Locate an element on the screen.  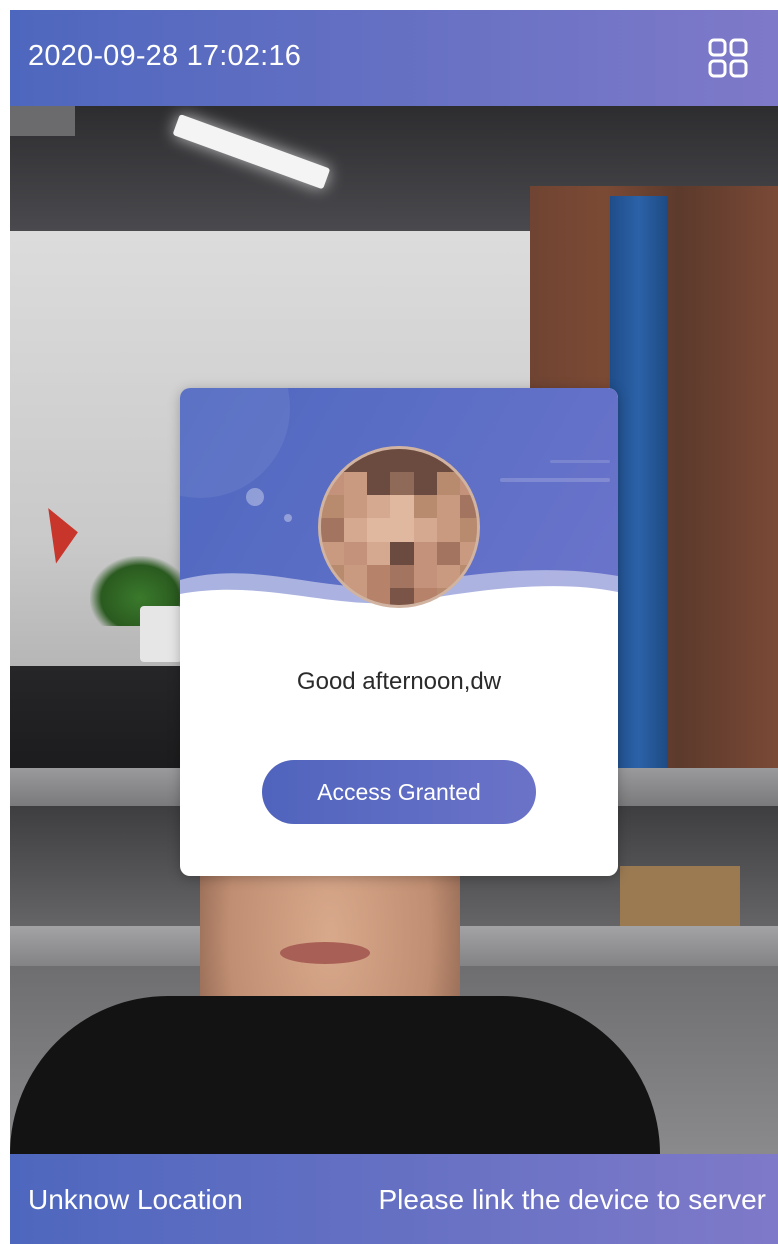
server-status-label: Please link the device to server is located at coordinates (572, 1199).